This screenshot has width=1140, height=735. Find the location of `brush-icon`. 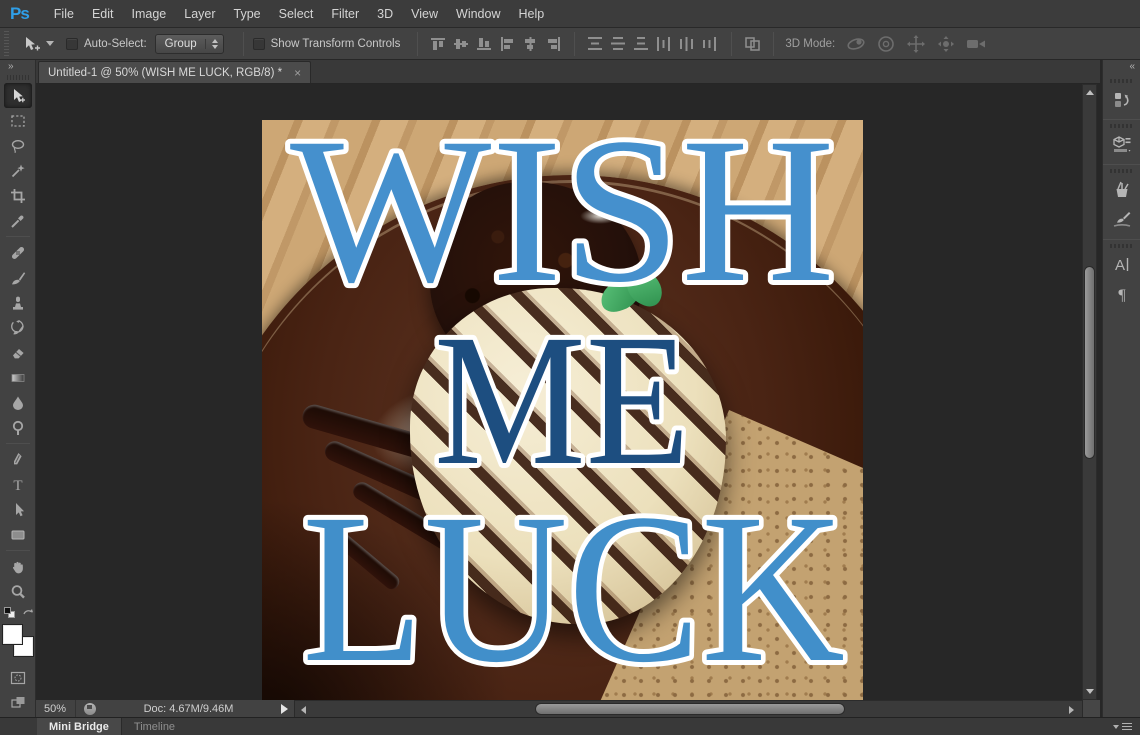

brush-icon is located at coordinates (18, 277).